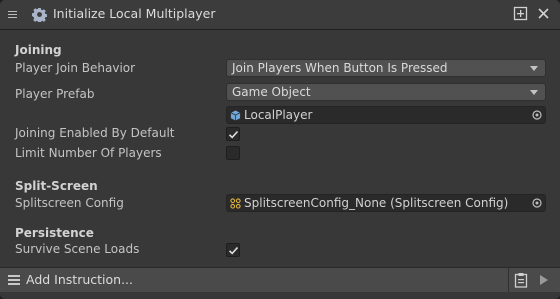 The width and height of the screenshot is (560, 299). I want to click on limit-players-checkbox, so click(233, 153).